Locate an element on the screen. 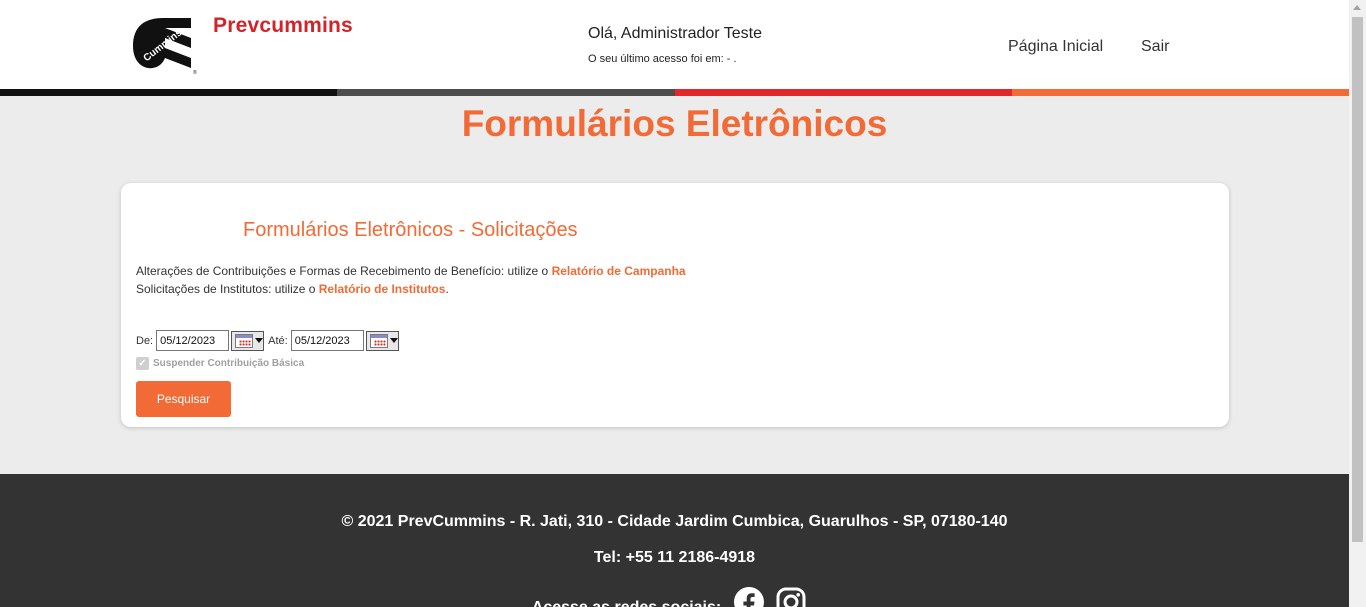  card-title: Formulários Eletrônicos - Solicitações is located at coordinates (410, 230).